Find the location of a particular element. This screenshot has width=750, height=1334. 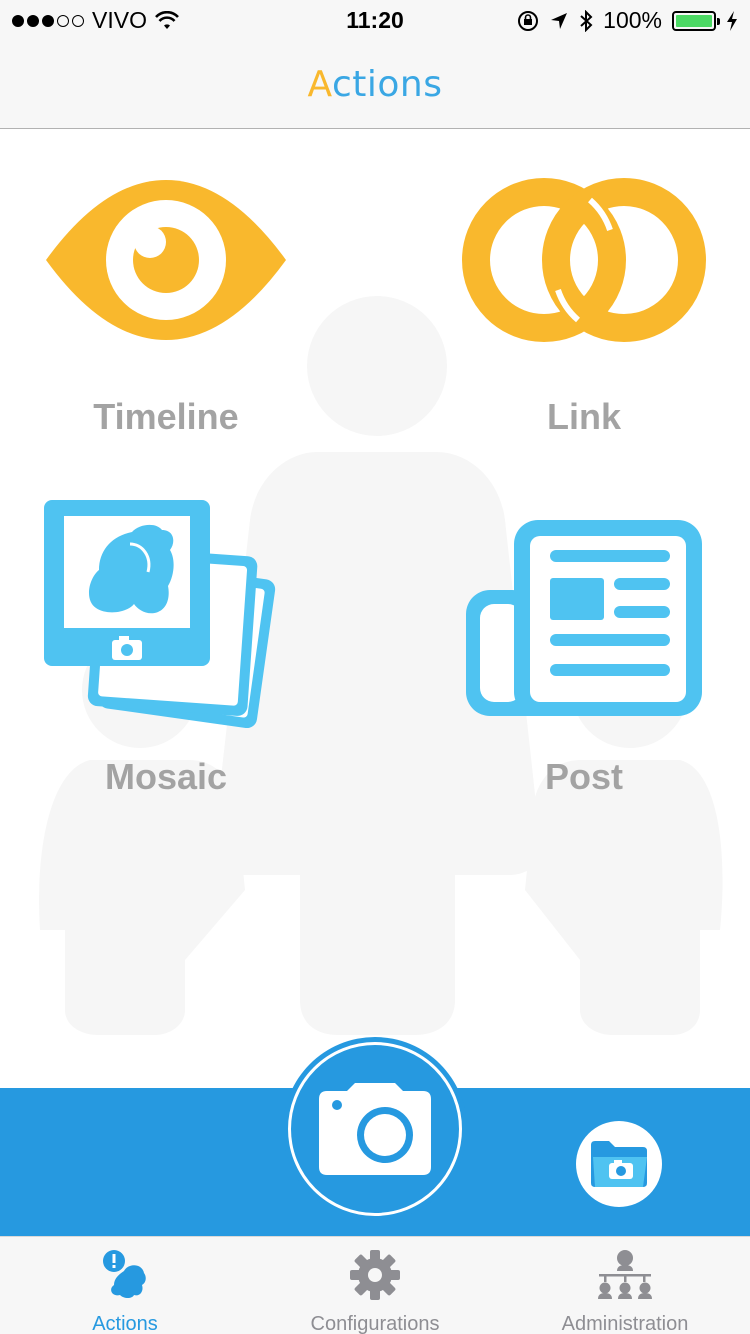

tab-actions: Actions is located at coordinates (125, 1285).